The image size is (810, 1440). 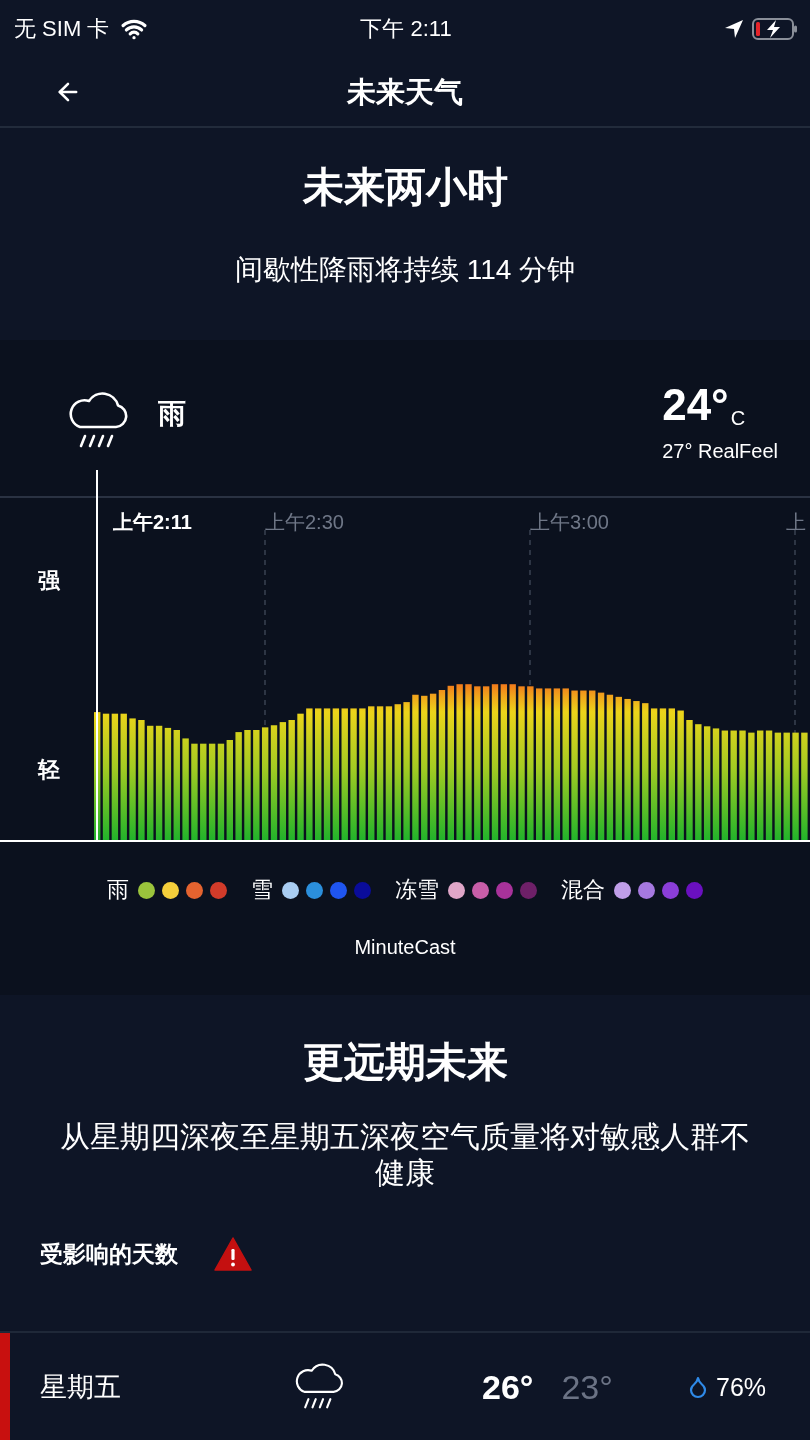 What do you see at coordinates (775, 29) in the screenshot?
I see `battery-icon` at bounding box center [775, 29].